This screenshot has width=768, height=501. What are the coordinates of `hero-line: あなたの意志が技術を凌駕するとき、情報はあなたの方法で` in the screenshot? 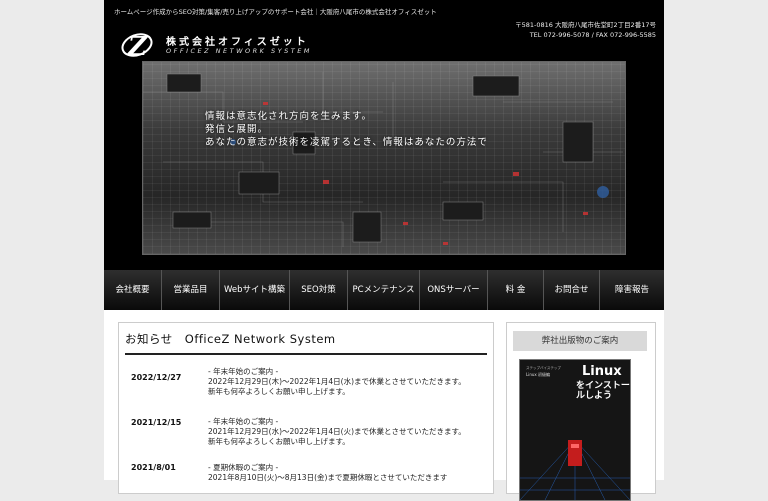 It's located at (346, 142).